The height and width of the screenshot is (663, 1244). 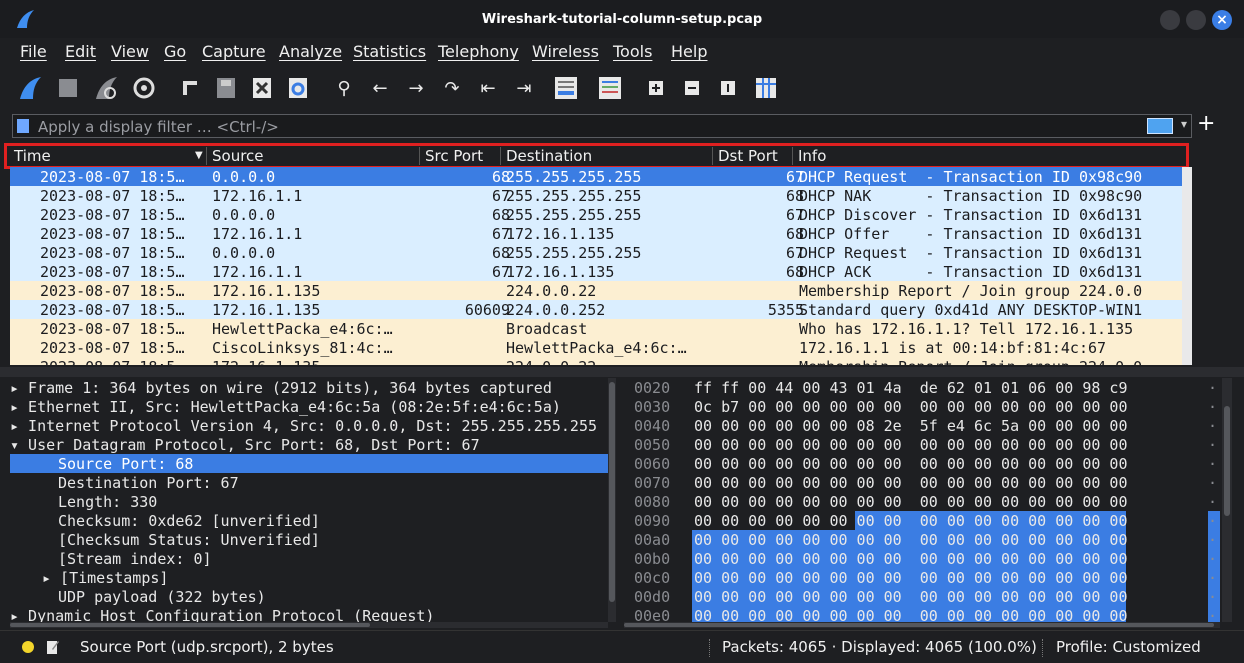 I want to click on reload-file-icon, so click(x=298, y=88).